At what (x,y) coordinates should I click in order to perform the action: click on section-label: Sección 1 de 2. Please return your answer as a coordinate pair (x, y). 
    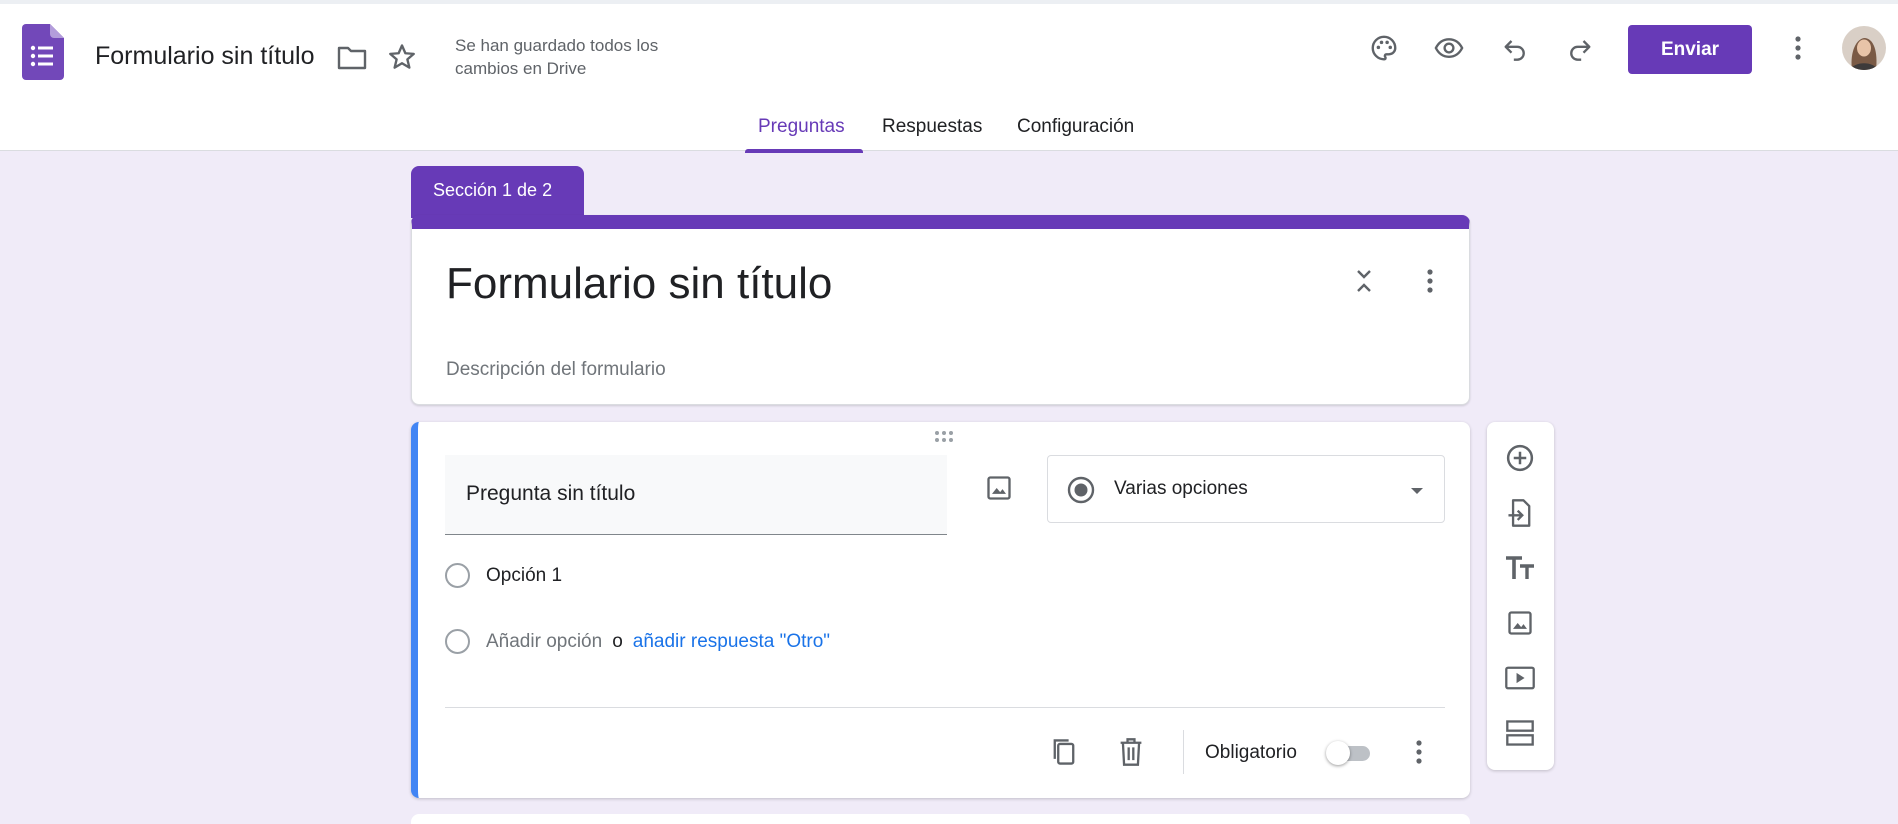
    Looking at the image, I should click on (497, 192).